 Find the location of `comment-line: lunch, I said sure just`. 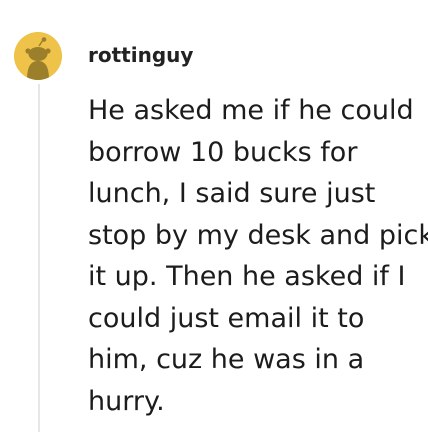

comment-line: lunch, I said sure just is located at coordinates (232, 193).